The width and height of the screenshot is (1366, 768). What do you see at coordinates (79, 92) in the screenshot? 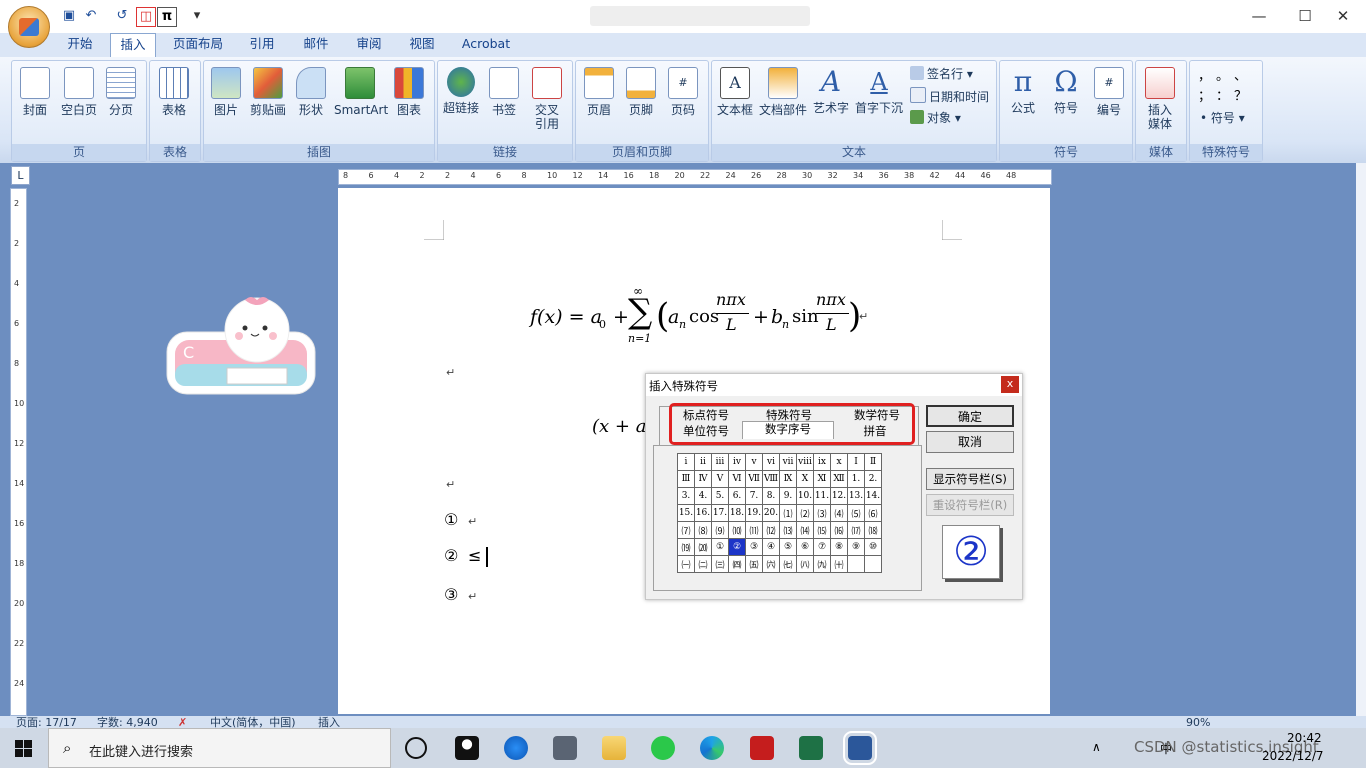
I see `blank-page-button: 空白页` at bounding box center [79, 92].